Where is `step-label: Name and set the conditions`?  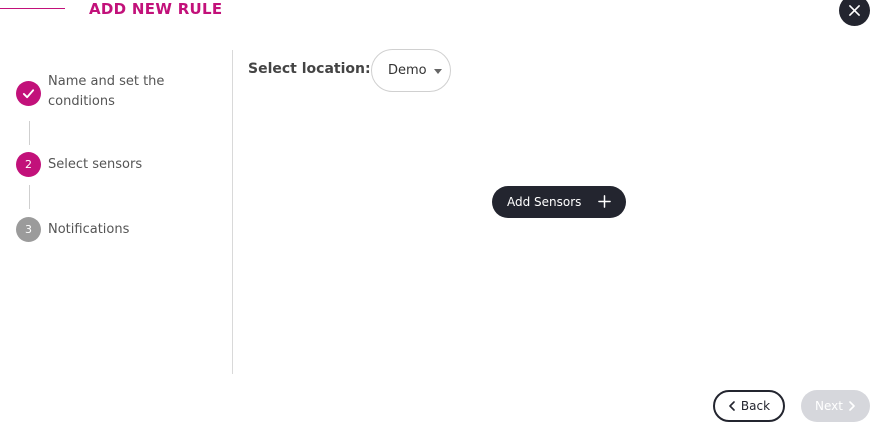 step-label: Name and set the conditions is located at coordinates (106, 91).